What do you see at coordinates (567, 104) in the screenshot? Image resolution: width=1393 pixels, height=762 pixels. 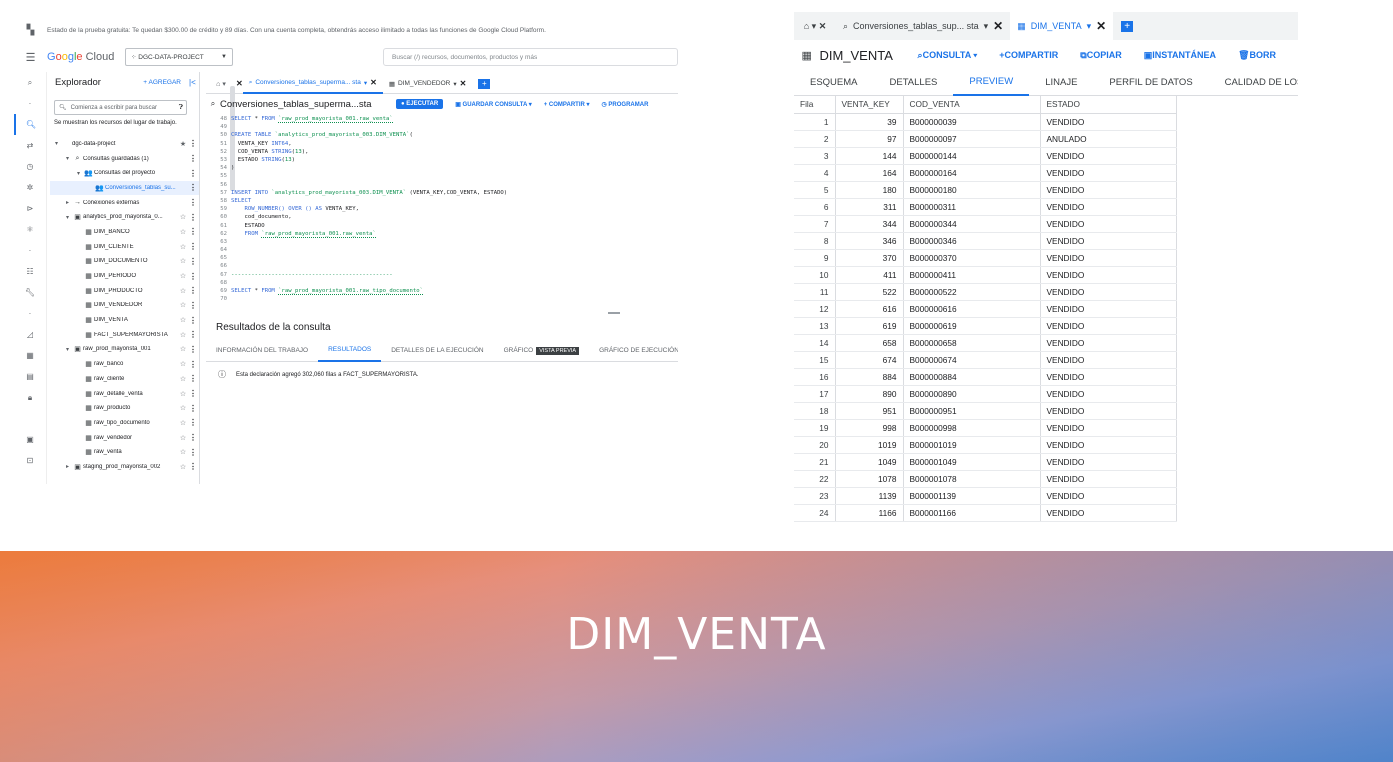 I see `share-button: + COMPARTIR ▾` at bounding box center [567, 104].